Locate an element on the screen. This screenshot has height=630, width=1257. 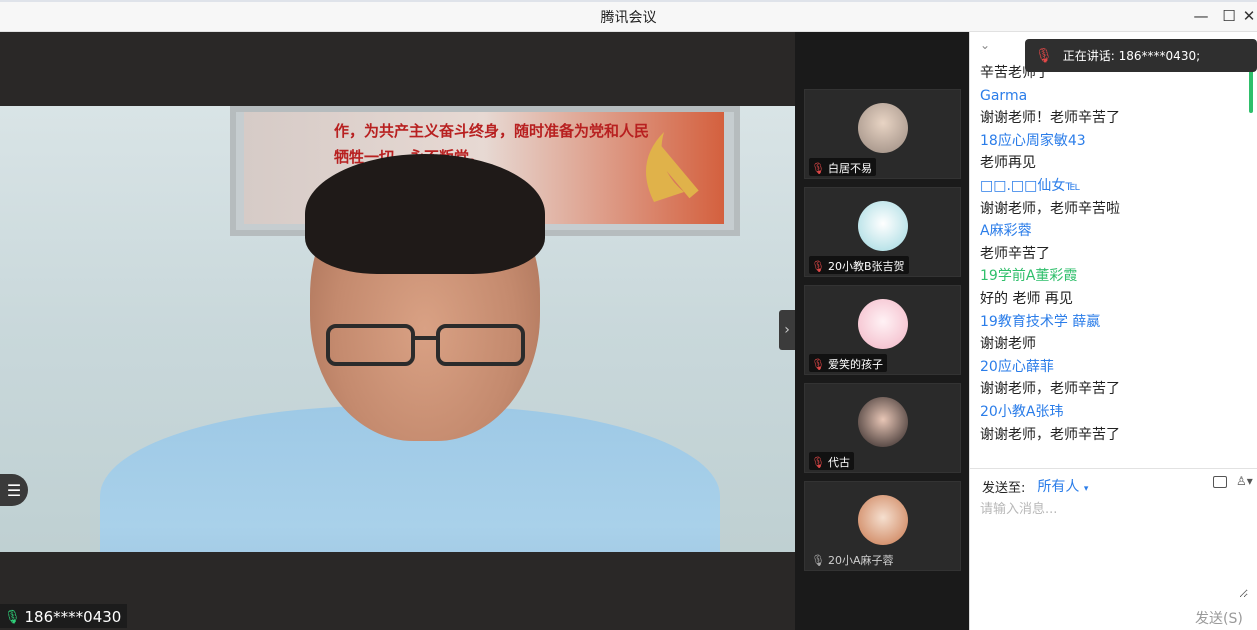
participant-tile: 🎙 代古 is located at coordinates (882, 428).